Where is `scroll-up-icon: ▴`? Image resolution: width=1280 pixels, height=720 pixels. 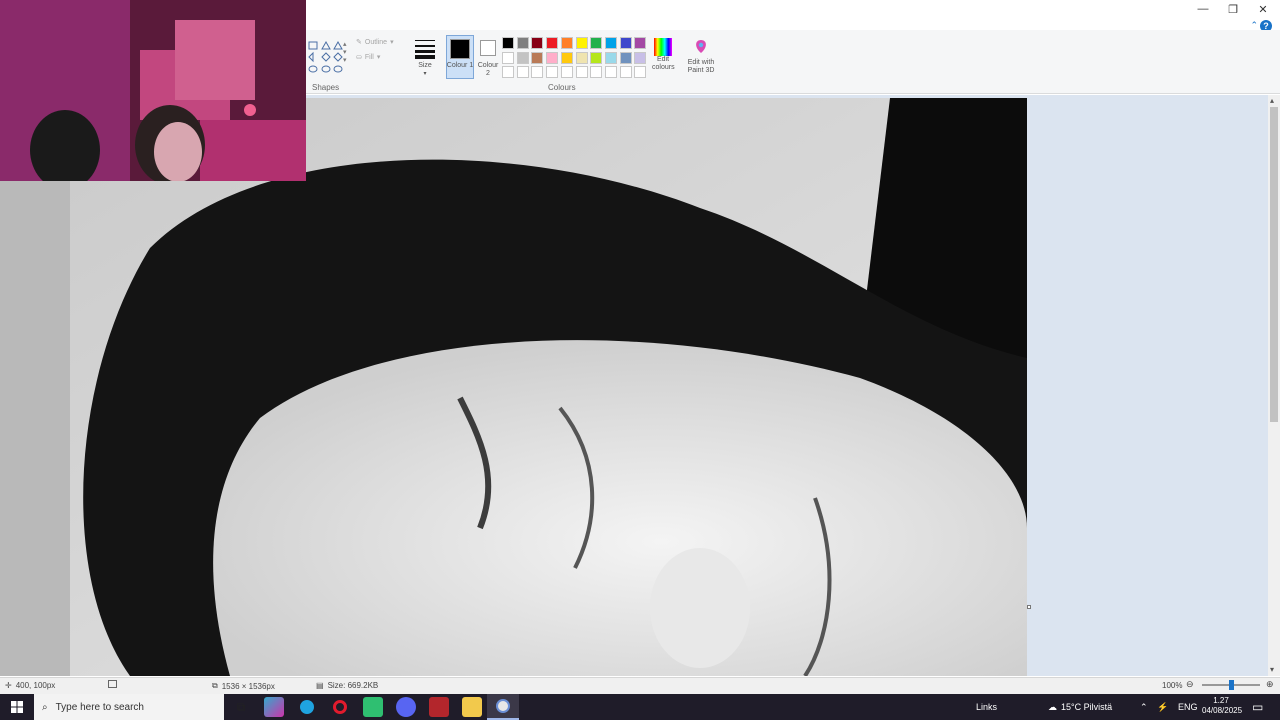
scroll-up-icon: ▴ is located at coordinates (1272, 100).